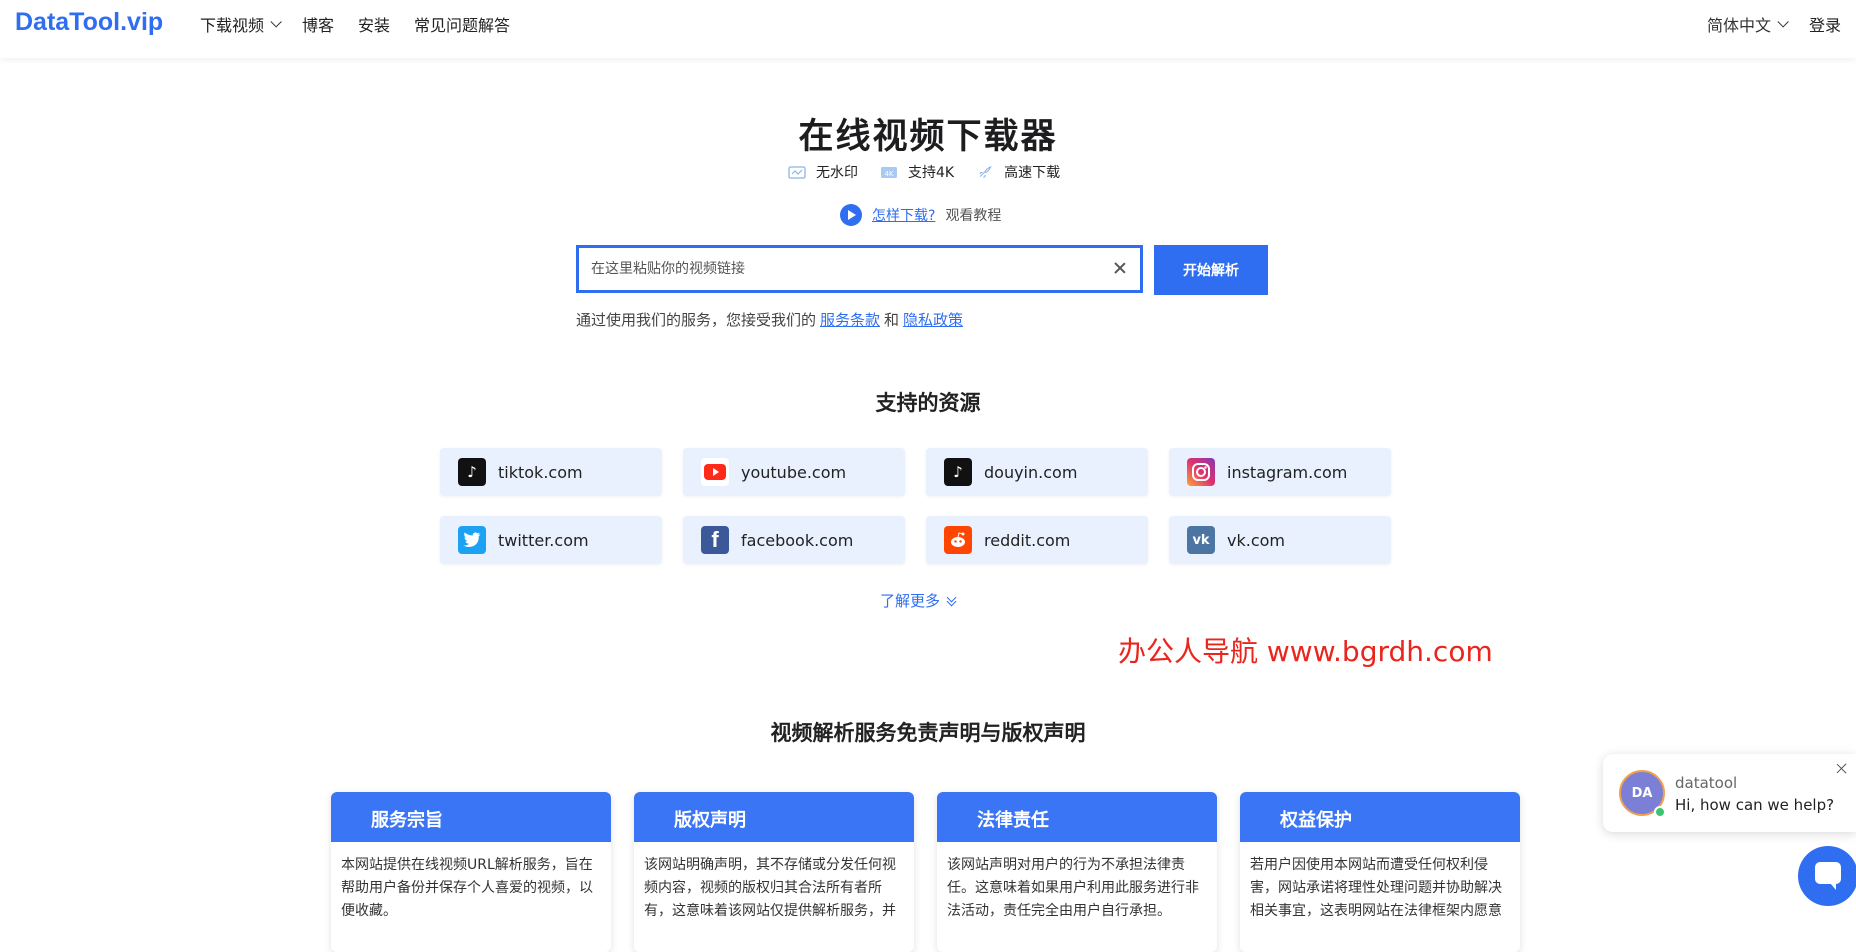 This screenshot has height=952, width=1856. Describe the element at coordinates (472, 472) in the screenshot. I see `tiktok-icon: ♪` at that location.